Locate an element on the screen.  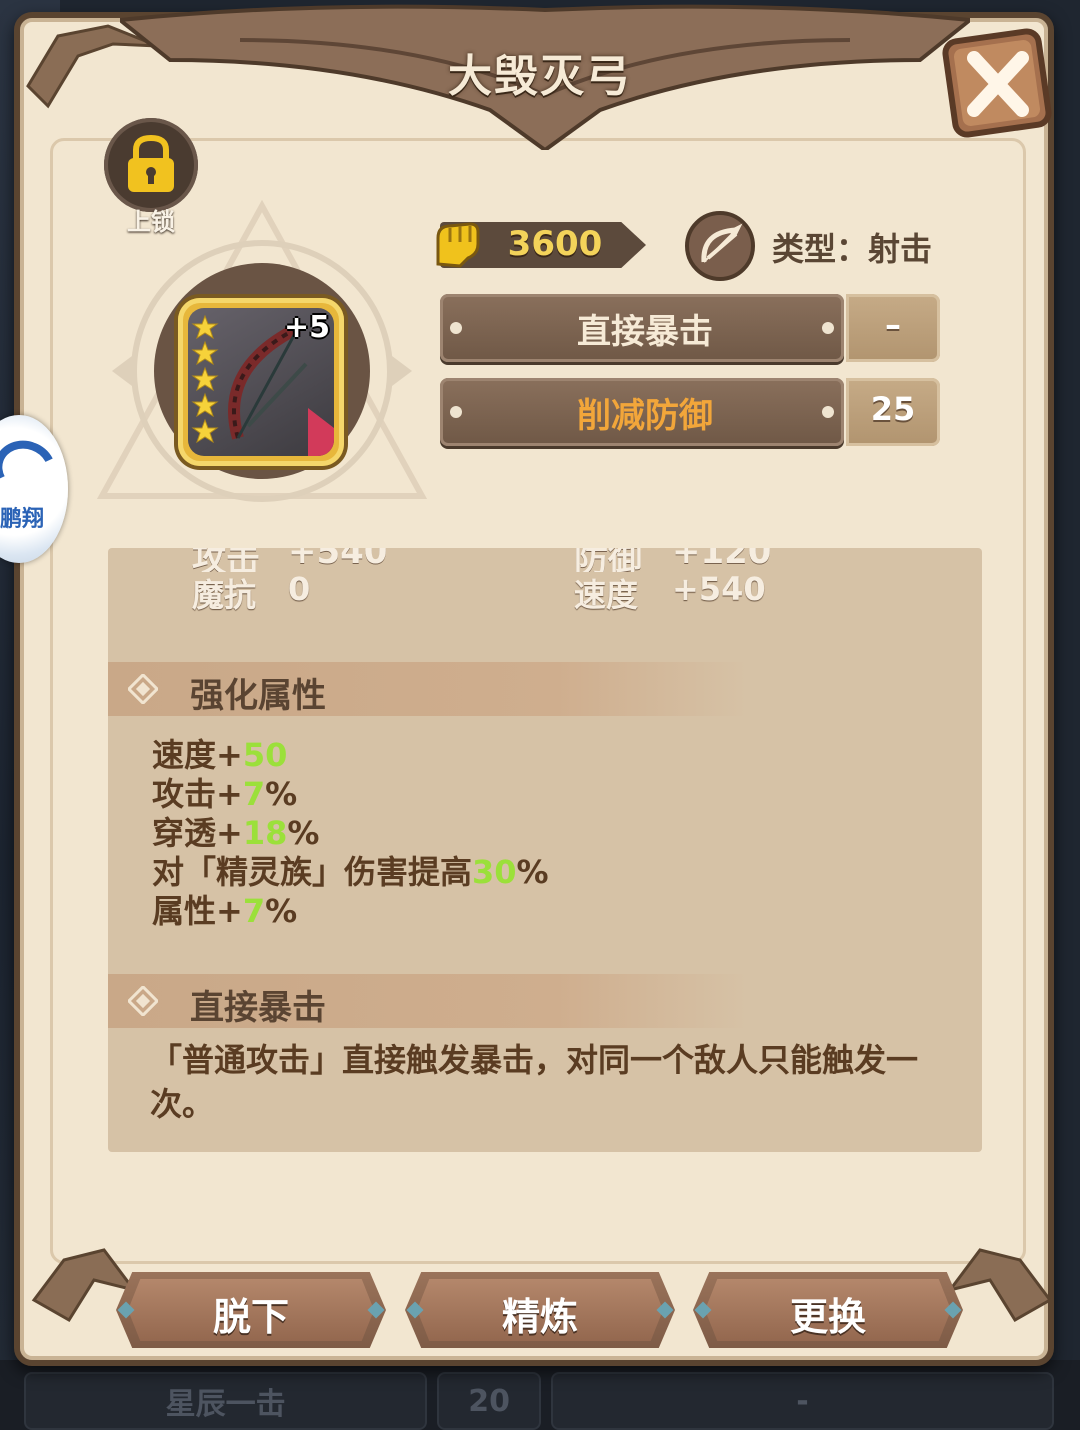
fist-icon is located at coordinates (458, 245).